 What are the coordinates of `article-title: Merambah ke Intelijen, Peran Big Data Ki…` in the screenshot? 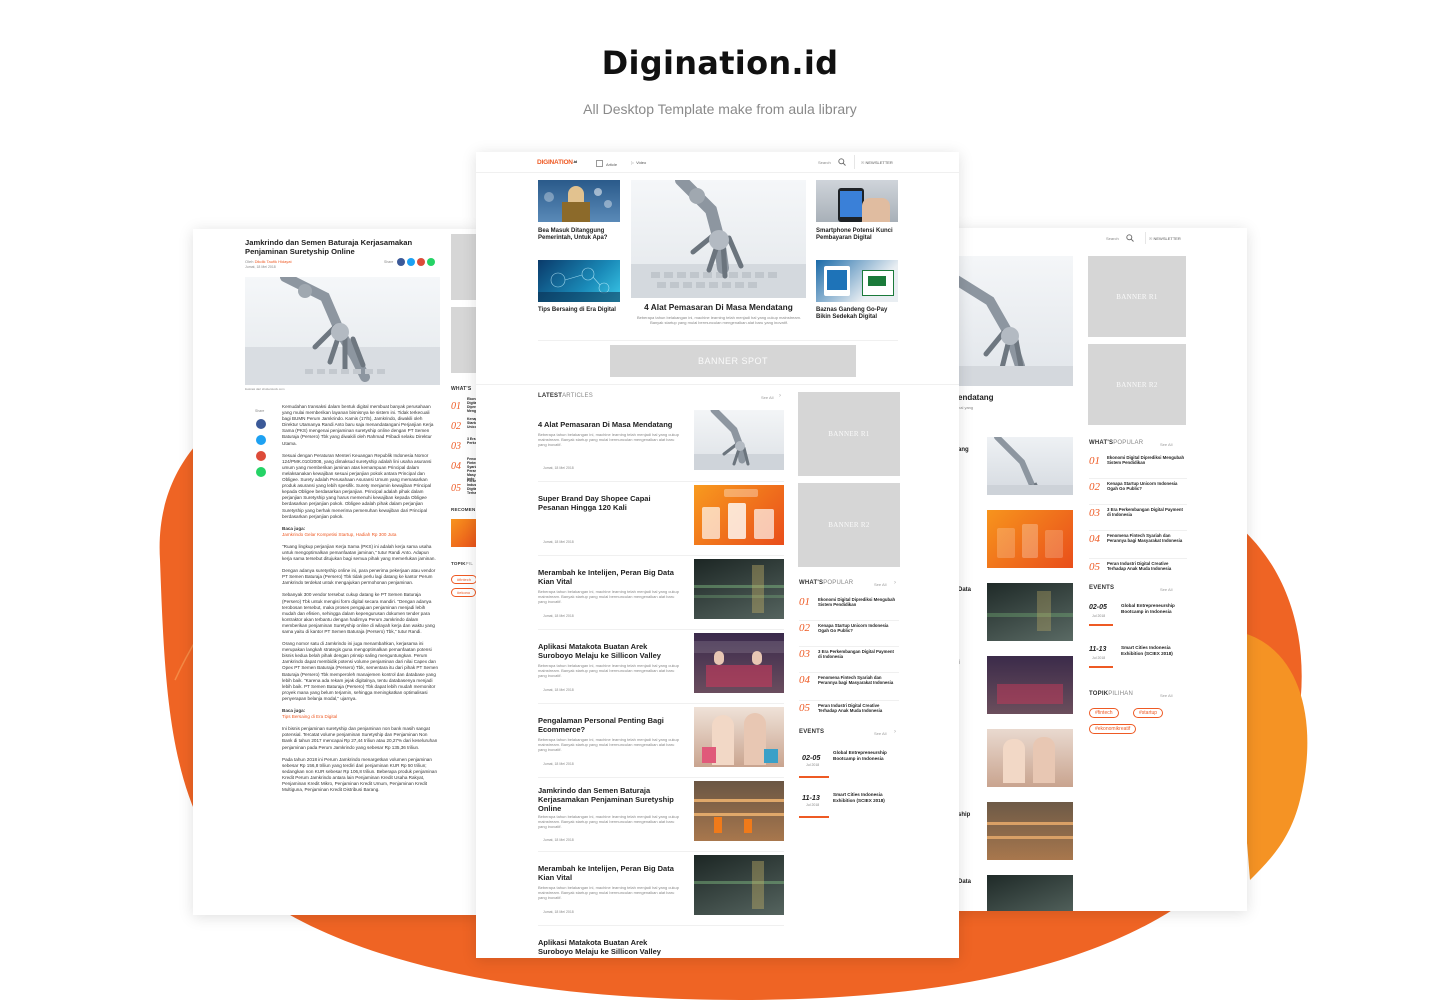 It's located at (606, 577).